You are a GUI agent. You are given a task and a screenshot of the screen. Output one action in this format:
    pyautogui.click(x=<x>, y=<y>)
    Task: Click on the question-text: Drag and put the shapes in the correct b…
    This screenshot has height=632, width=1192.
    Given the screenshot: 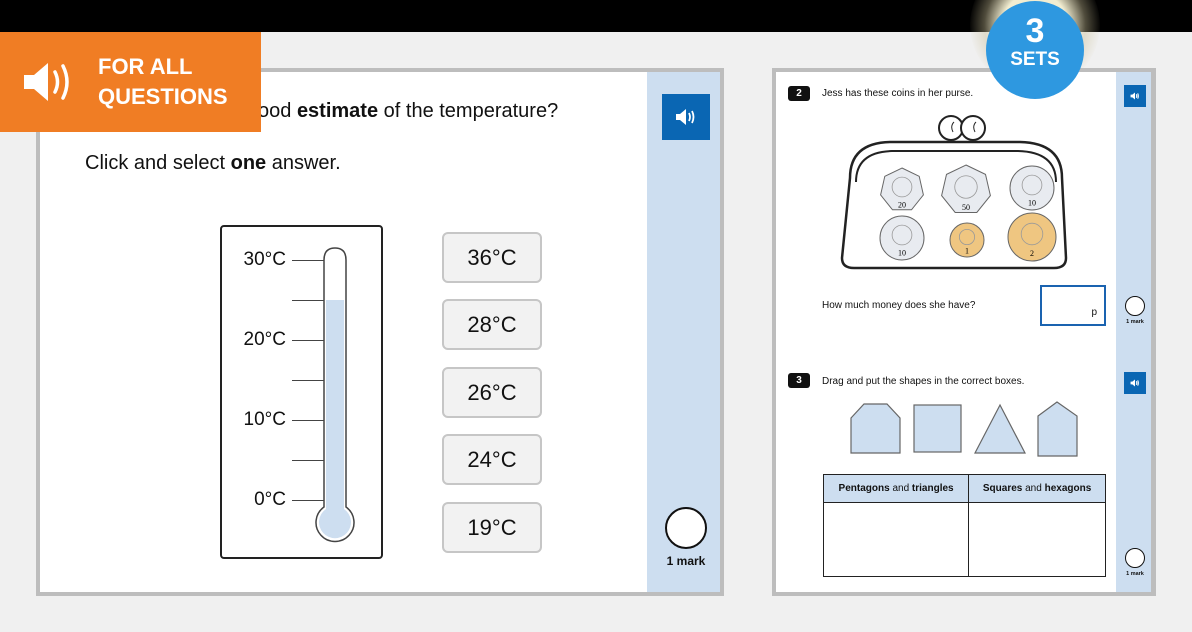 What is the action you would take?
    pyautogui.click(x=923, y=381)
    